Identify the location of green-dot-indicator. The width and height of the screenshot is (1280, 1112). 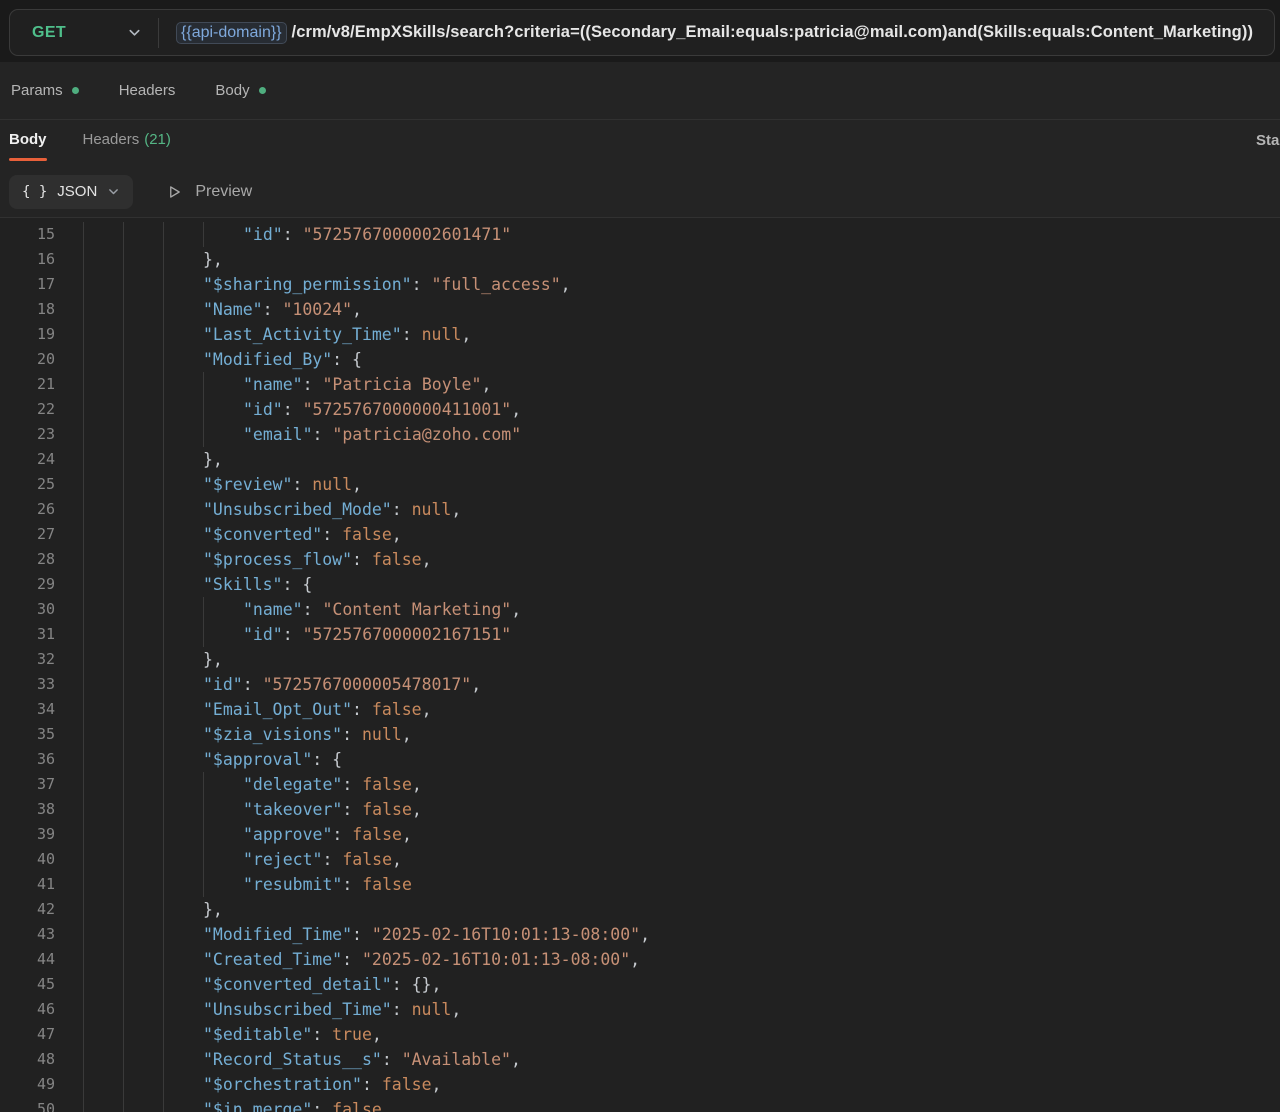
(75, 90).